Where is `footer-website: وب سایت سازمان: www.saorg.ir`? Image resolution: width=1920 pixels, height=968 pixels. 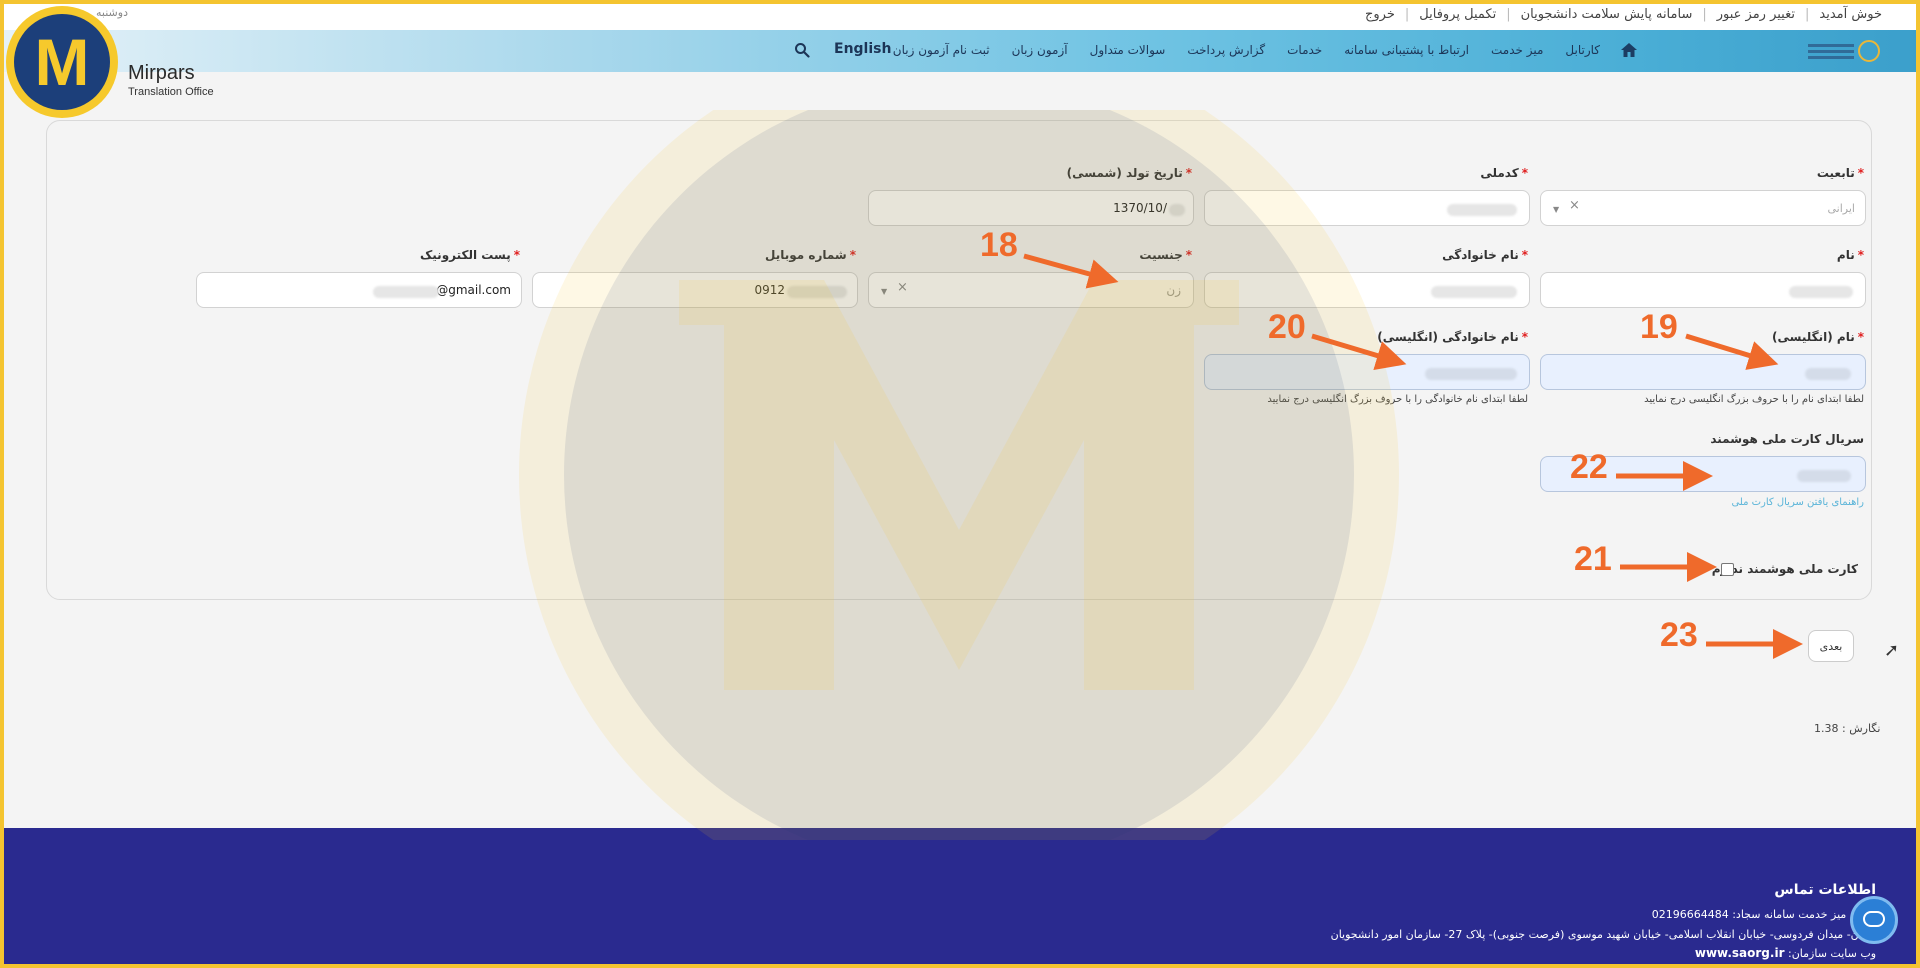 footer-website: وب سایت سازمان: www.saorg.ir is located at coordinates (1785, 953).